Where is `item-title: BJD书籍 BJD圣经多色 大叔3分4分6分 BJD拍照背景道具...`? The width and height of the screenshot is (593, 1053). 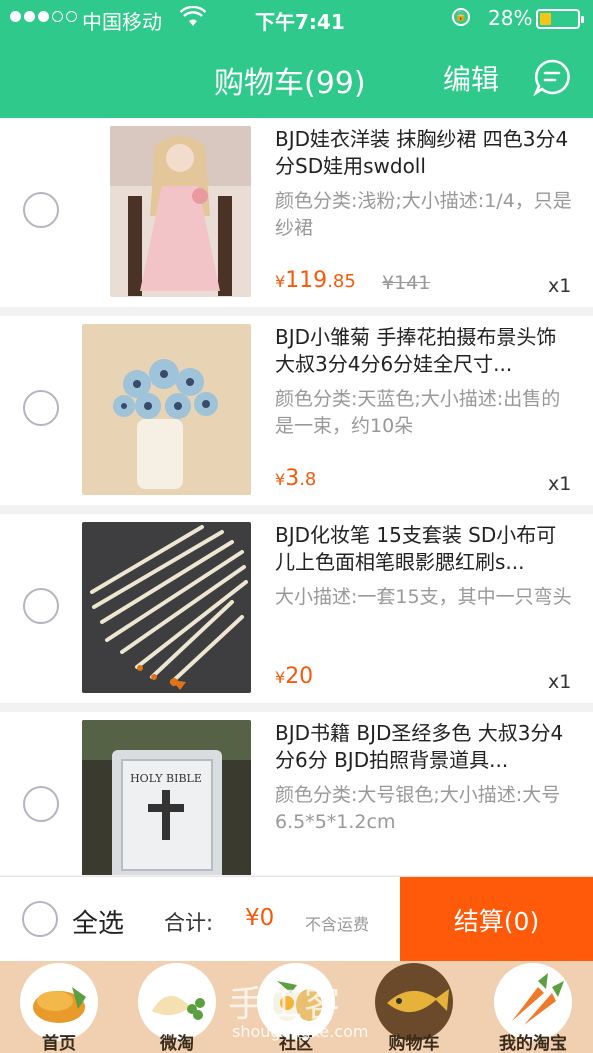
item-title: BJD书籍 BJD圣经多色 大叔3分4分6分 BJD拍照背景道具... is located at coordinates (425, 747).